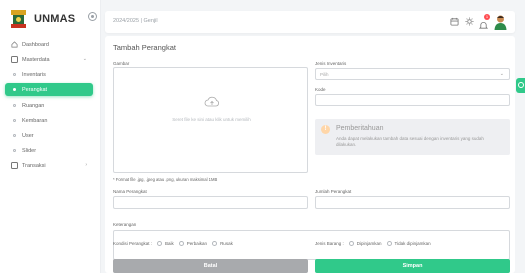 This screenshot has width=525, height=273. What do you see at coordinates (469, 21) in the screenshot?
I see `sun-icon` at bounding box center [469, 21].